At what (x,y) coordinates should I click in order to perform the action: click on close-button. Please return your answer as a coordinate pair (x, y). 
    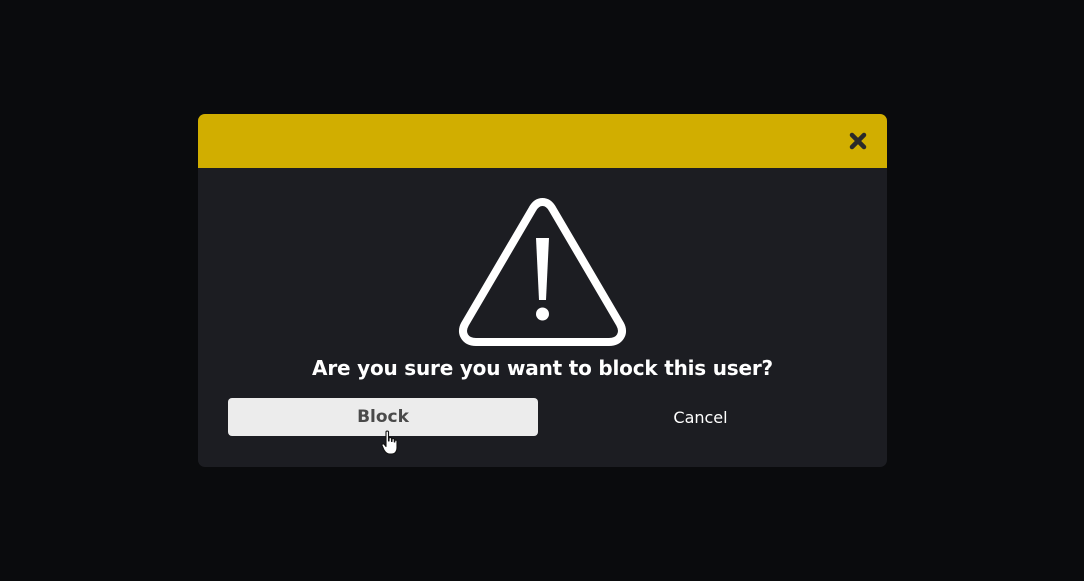
    Looking at the image, I should click on (858, 141).